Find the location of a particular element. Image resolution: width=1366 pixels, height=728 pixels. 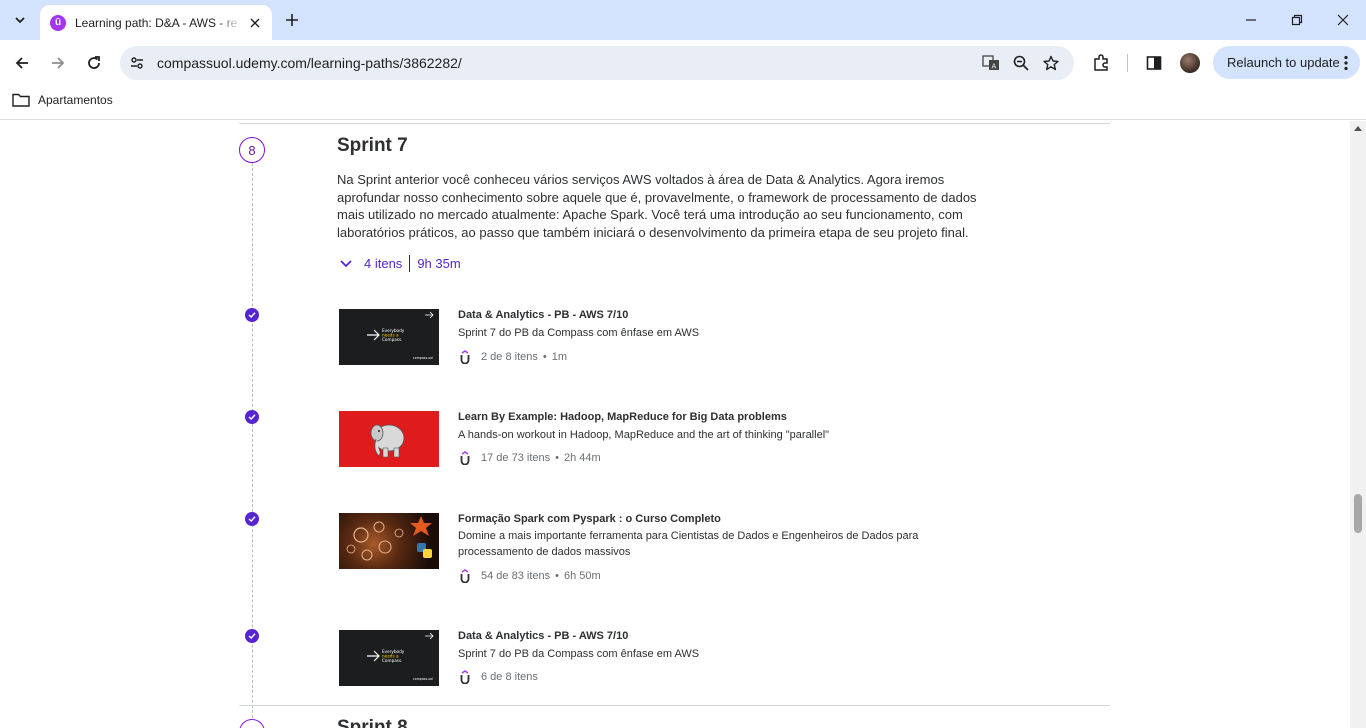

page-scrollbar is located at coordinates (1358, 424).